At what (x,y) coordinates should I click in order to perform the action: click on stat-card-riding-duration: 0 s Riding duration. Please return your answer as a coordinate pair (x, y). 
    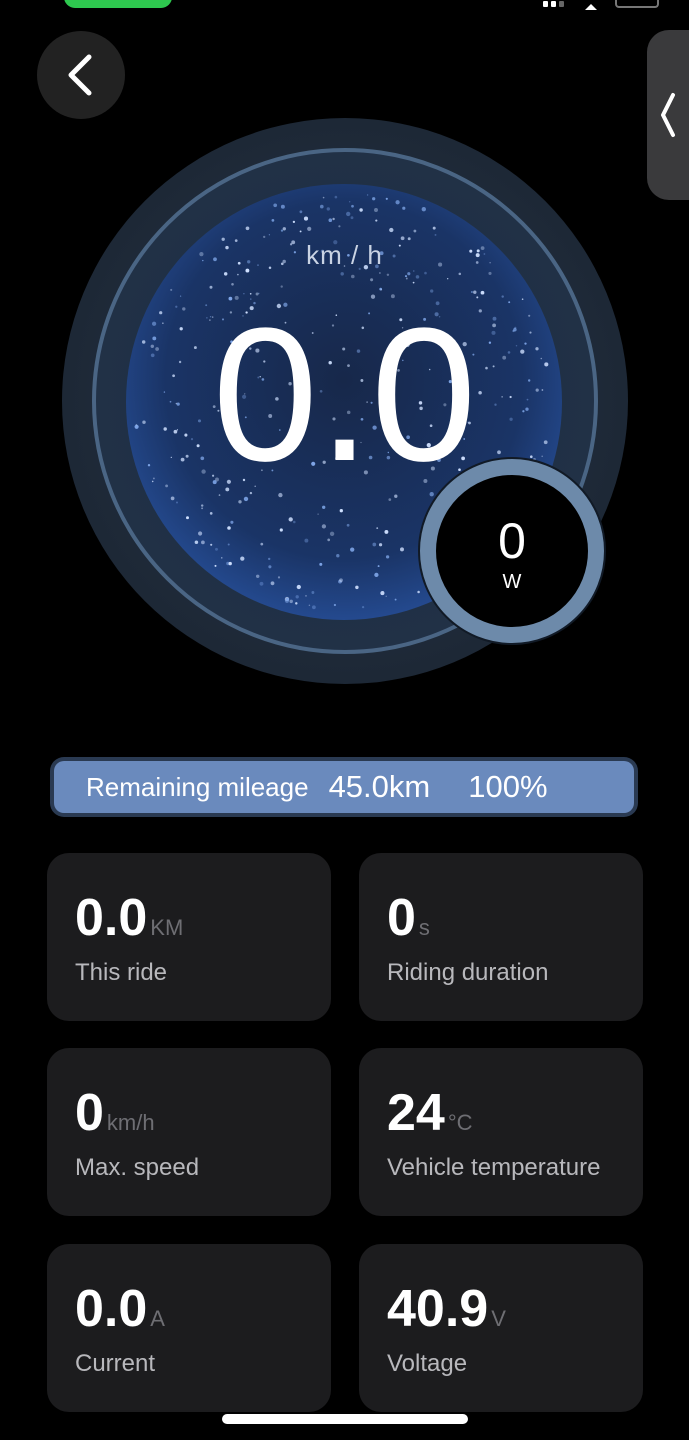
    Looking at the image, I should click on (501, 937).